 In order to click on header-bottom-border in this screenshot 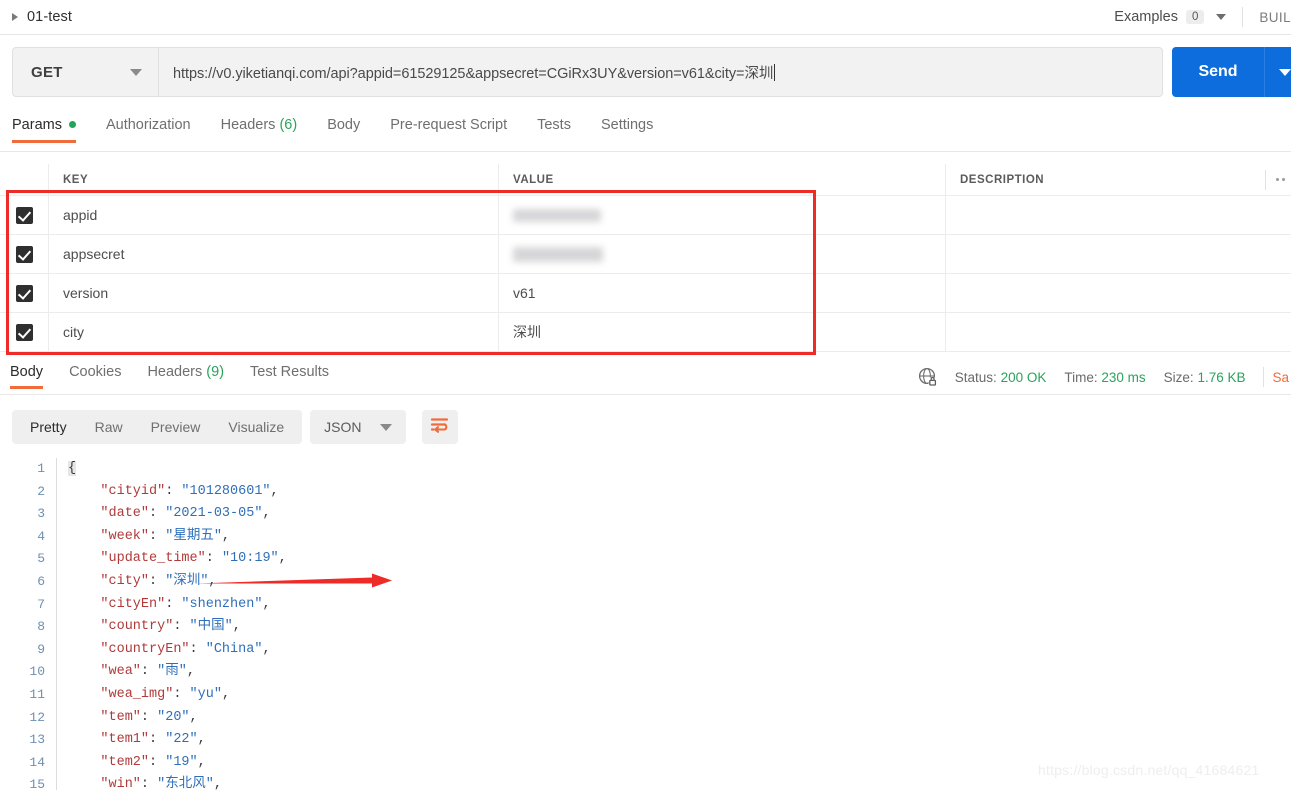, I will do `click(645, 34)`.